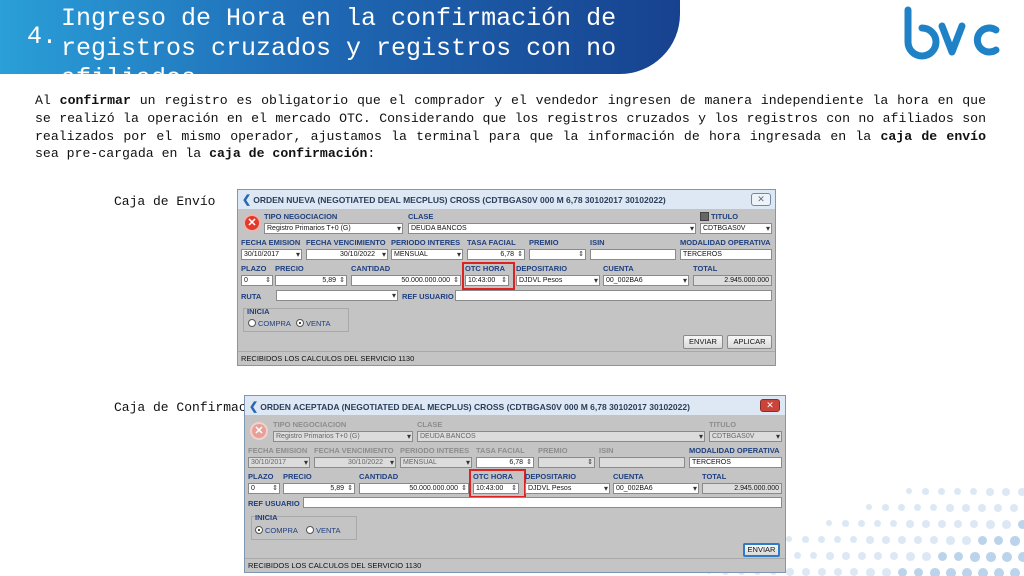 This screenshot has width=1024, height=576. Describe the element at coordinates (515, 565) in the screenshot. I see `status-bar: RECIBIDOS LOS CALCULOS DEL SERVICIO 1130` at that location.